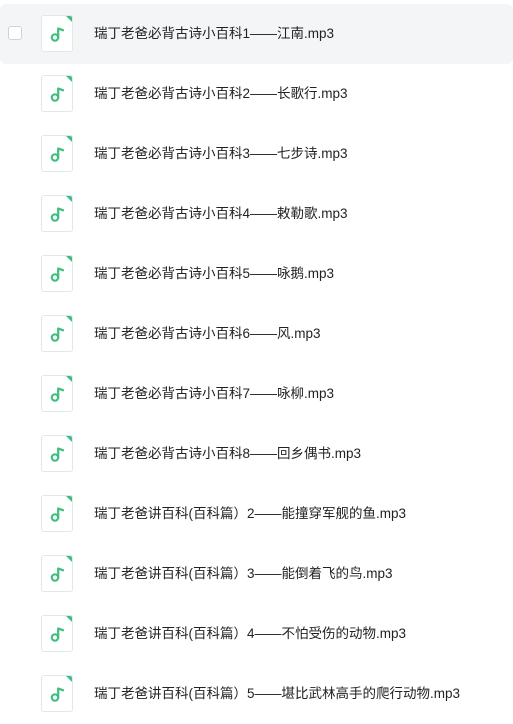  I want to click on file-row: 瑞丁老爸必背古诗小百科6——风.mp3, so click(256, 334).